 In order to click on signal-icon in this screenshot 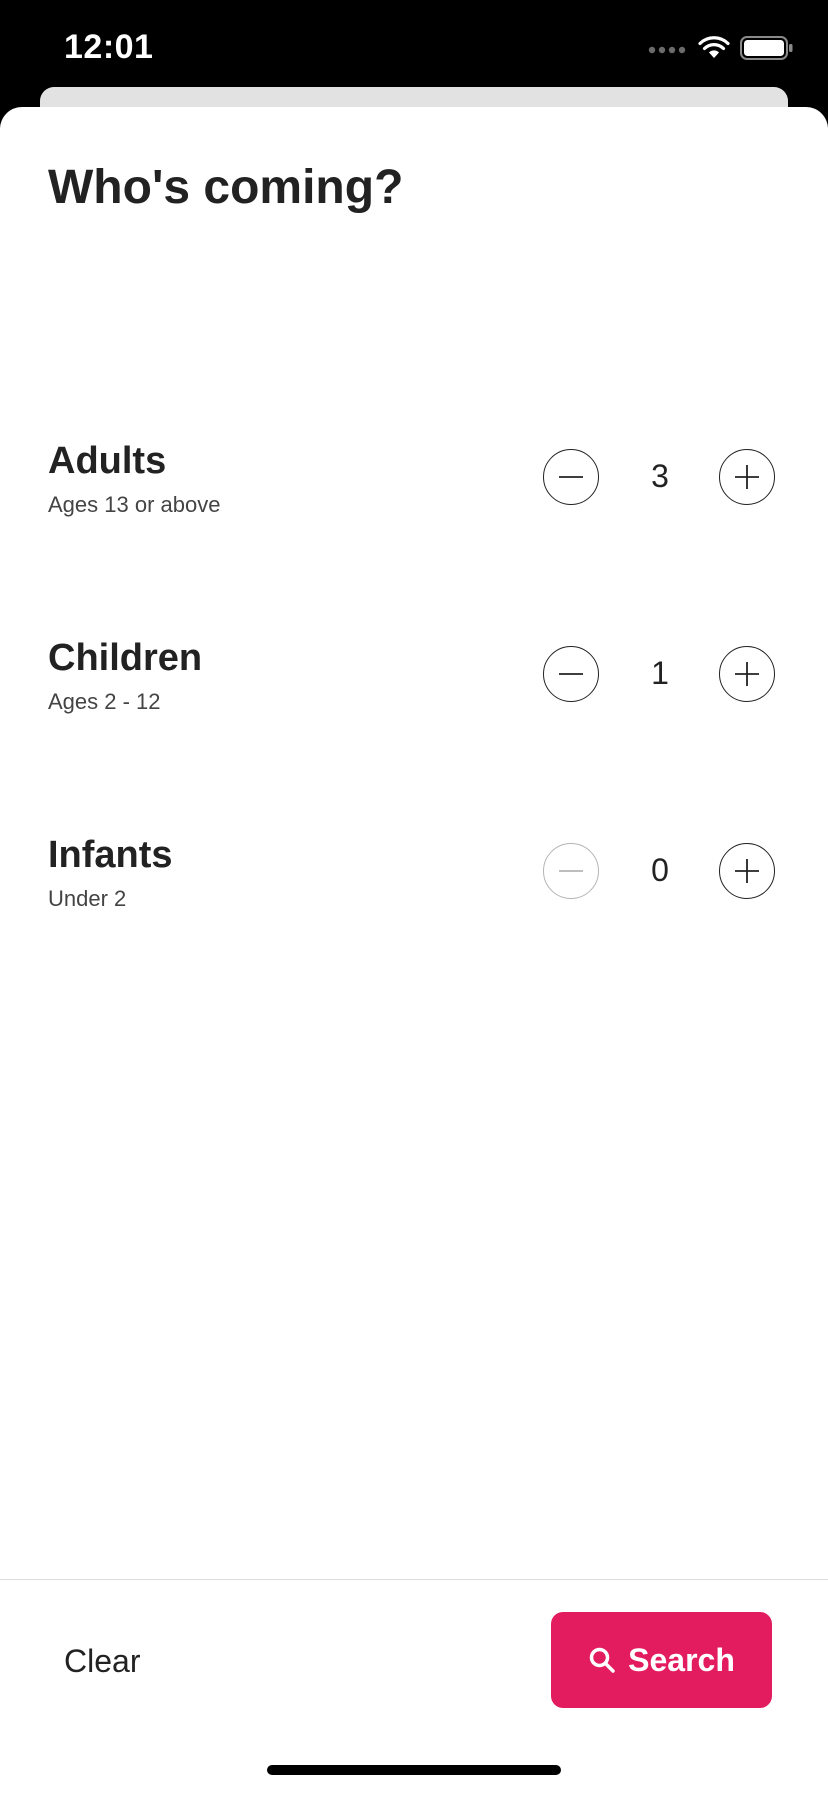, I will do `click(668, 51)`.